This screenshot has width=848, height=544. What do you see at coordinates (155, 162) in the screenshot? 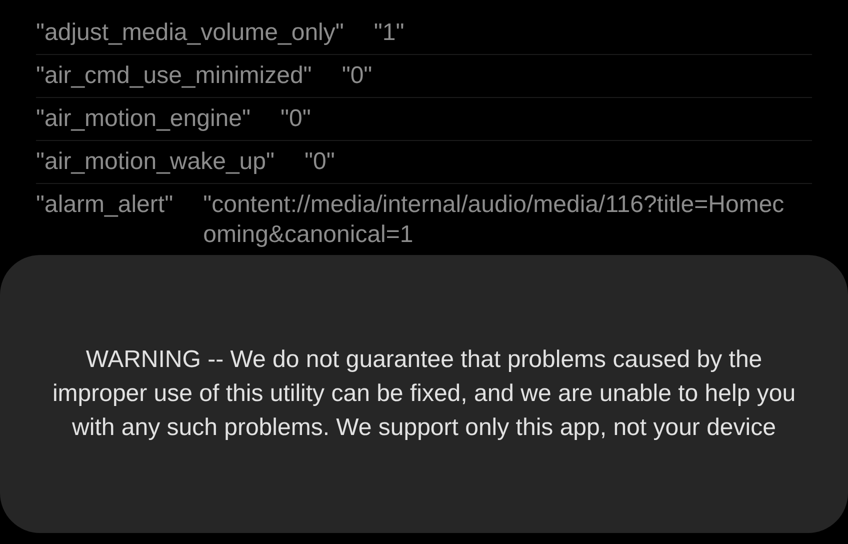
I see `setting-key: "air_motion_wake_up"` at bounding box center [155, 162].